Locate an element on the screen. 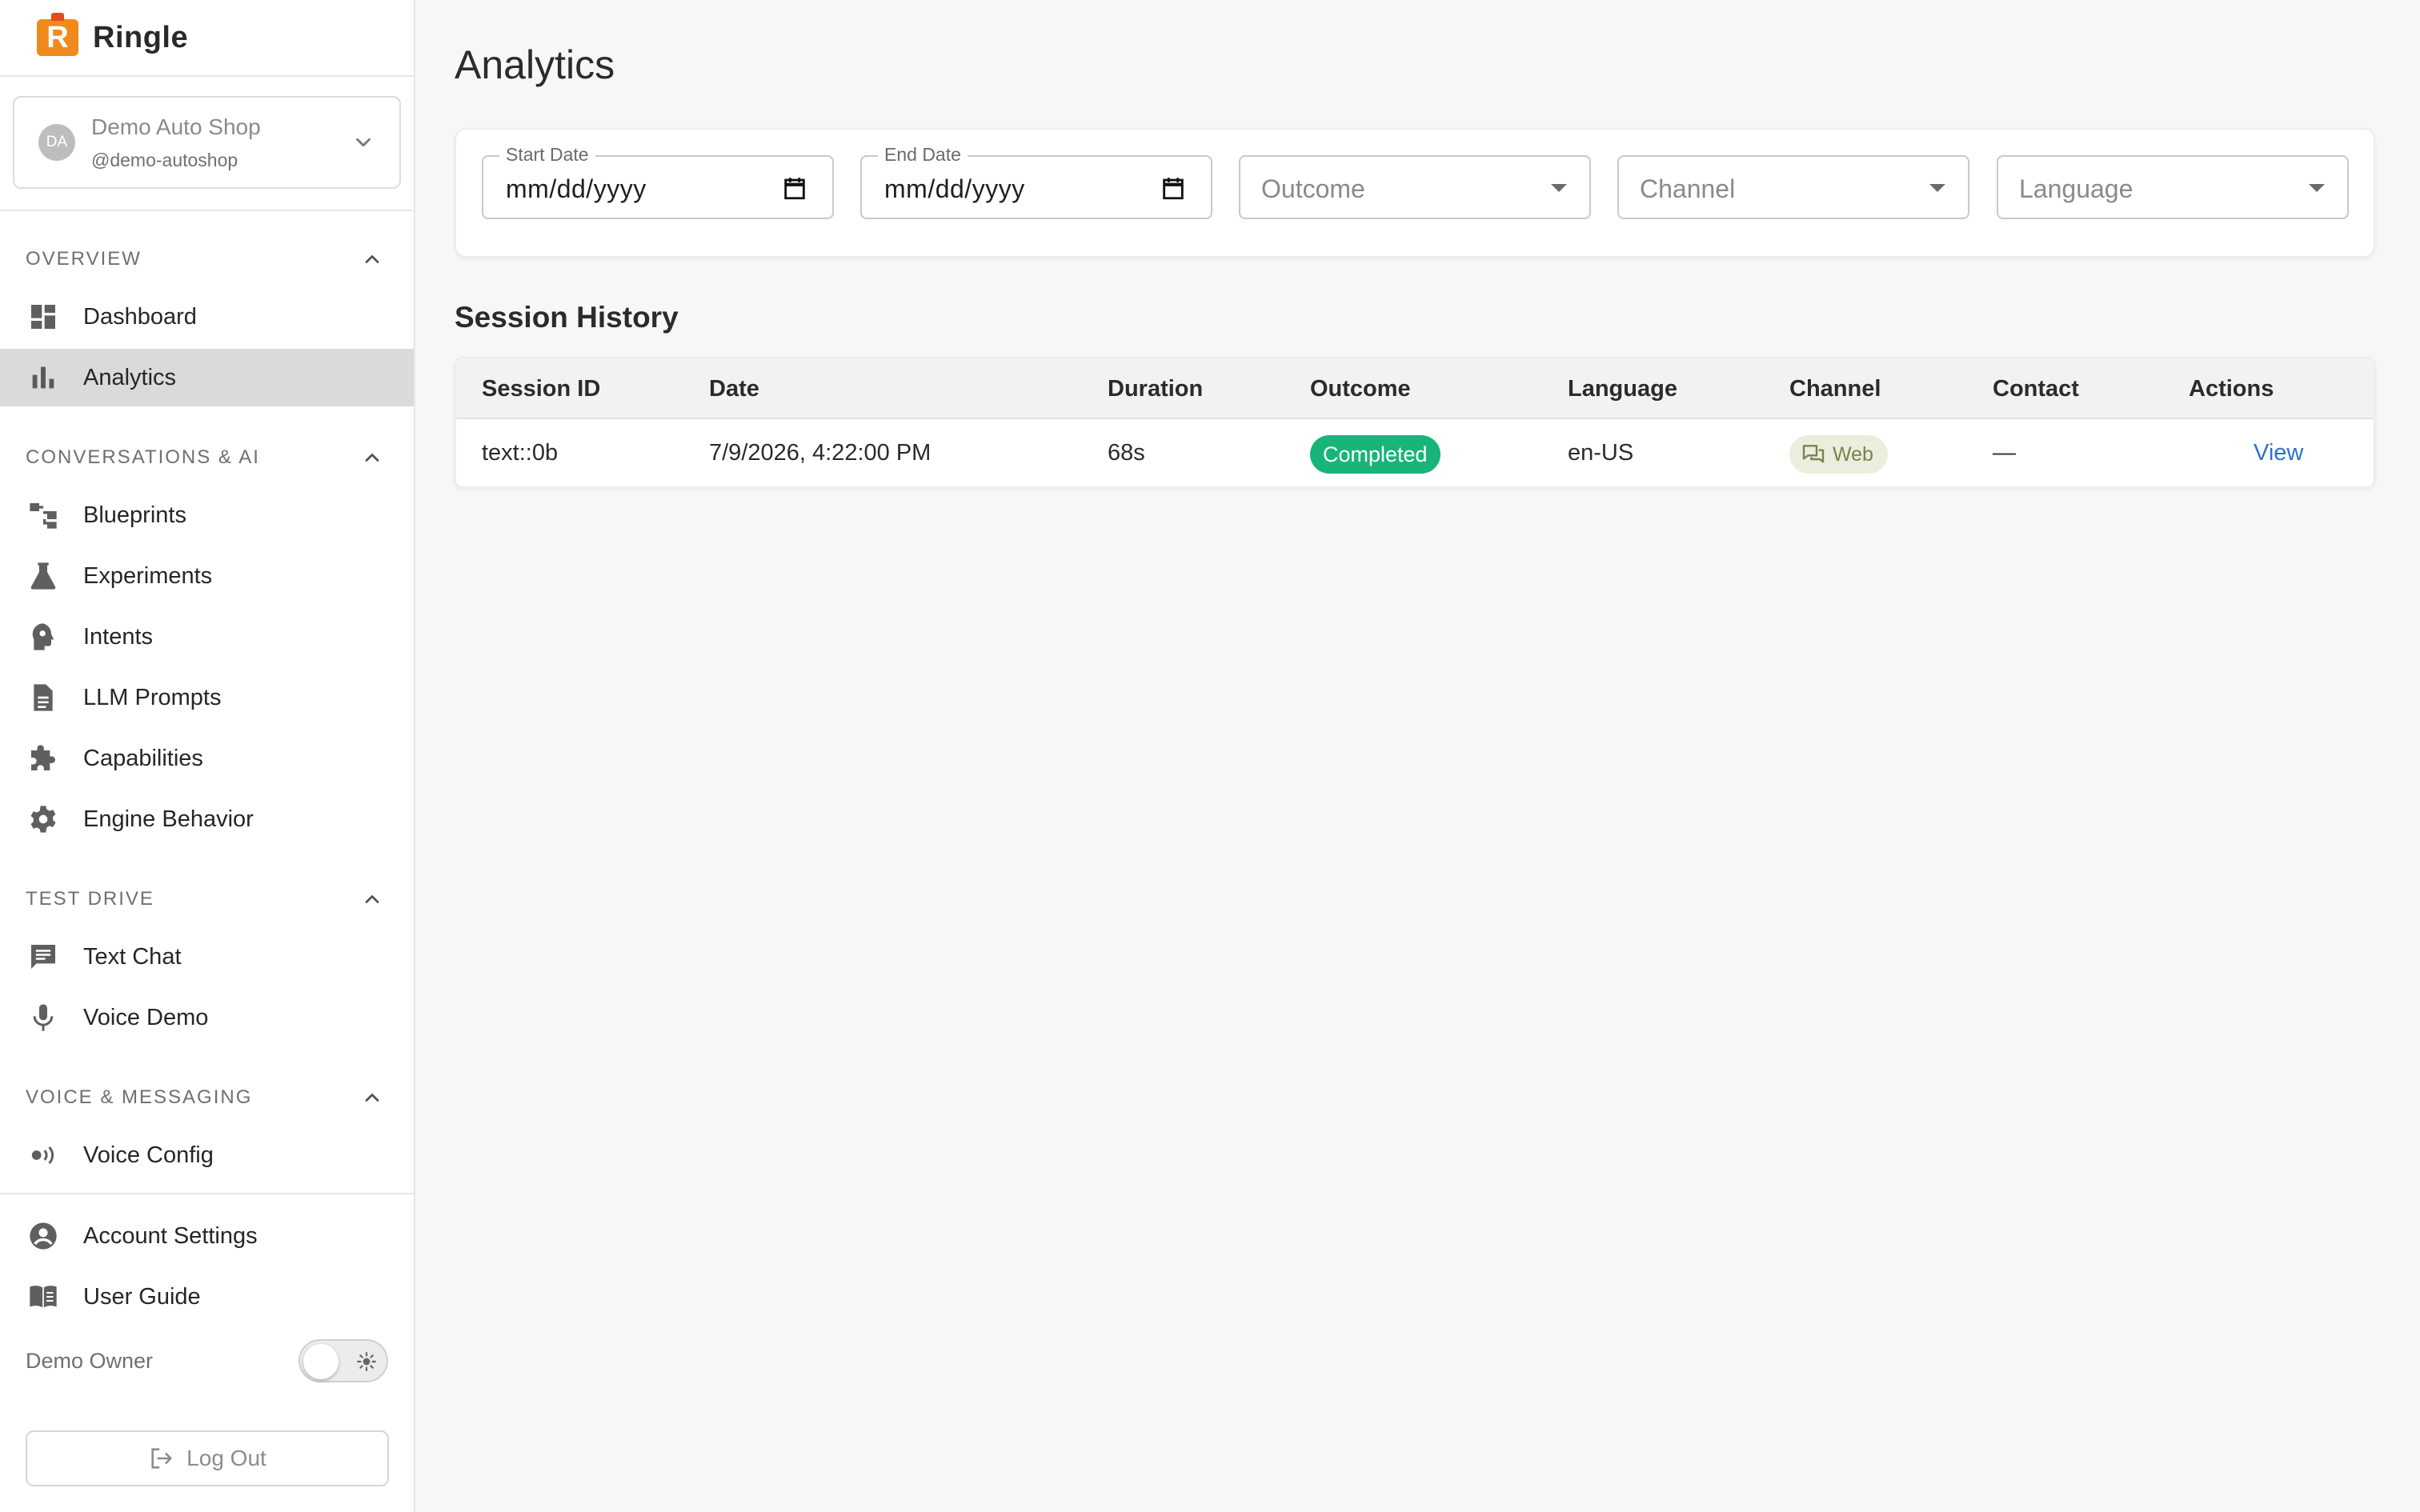 This screenshot has width=2420, height=1512. start-date-label: Start Date is located at coordinates (547, 155).